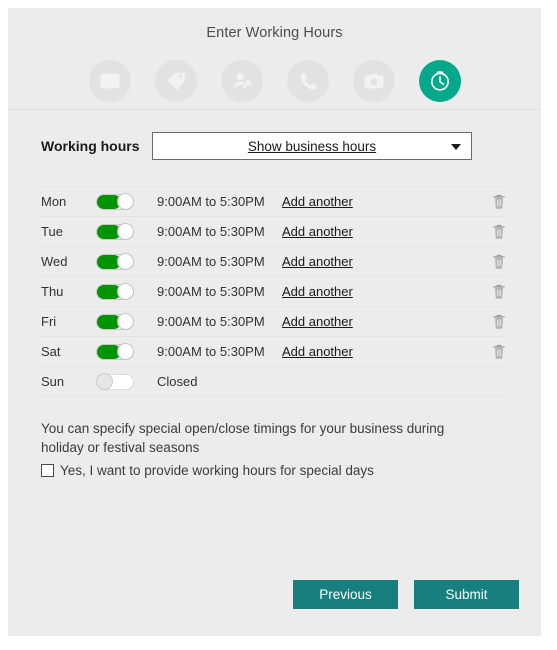 The width and height of the screenshot is (557, 650). I want to click on day-name: Tue, so click(52, 231).